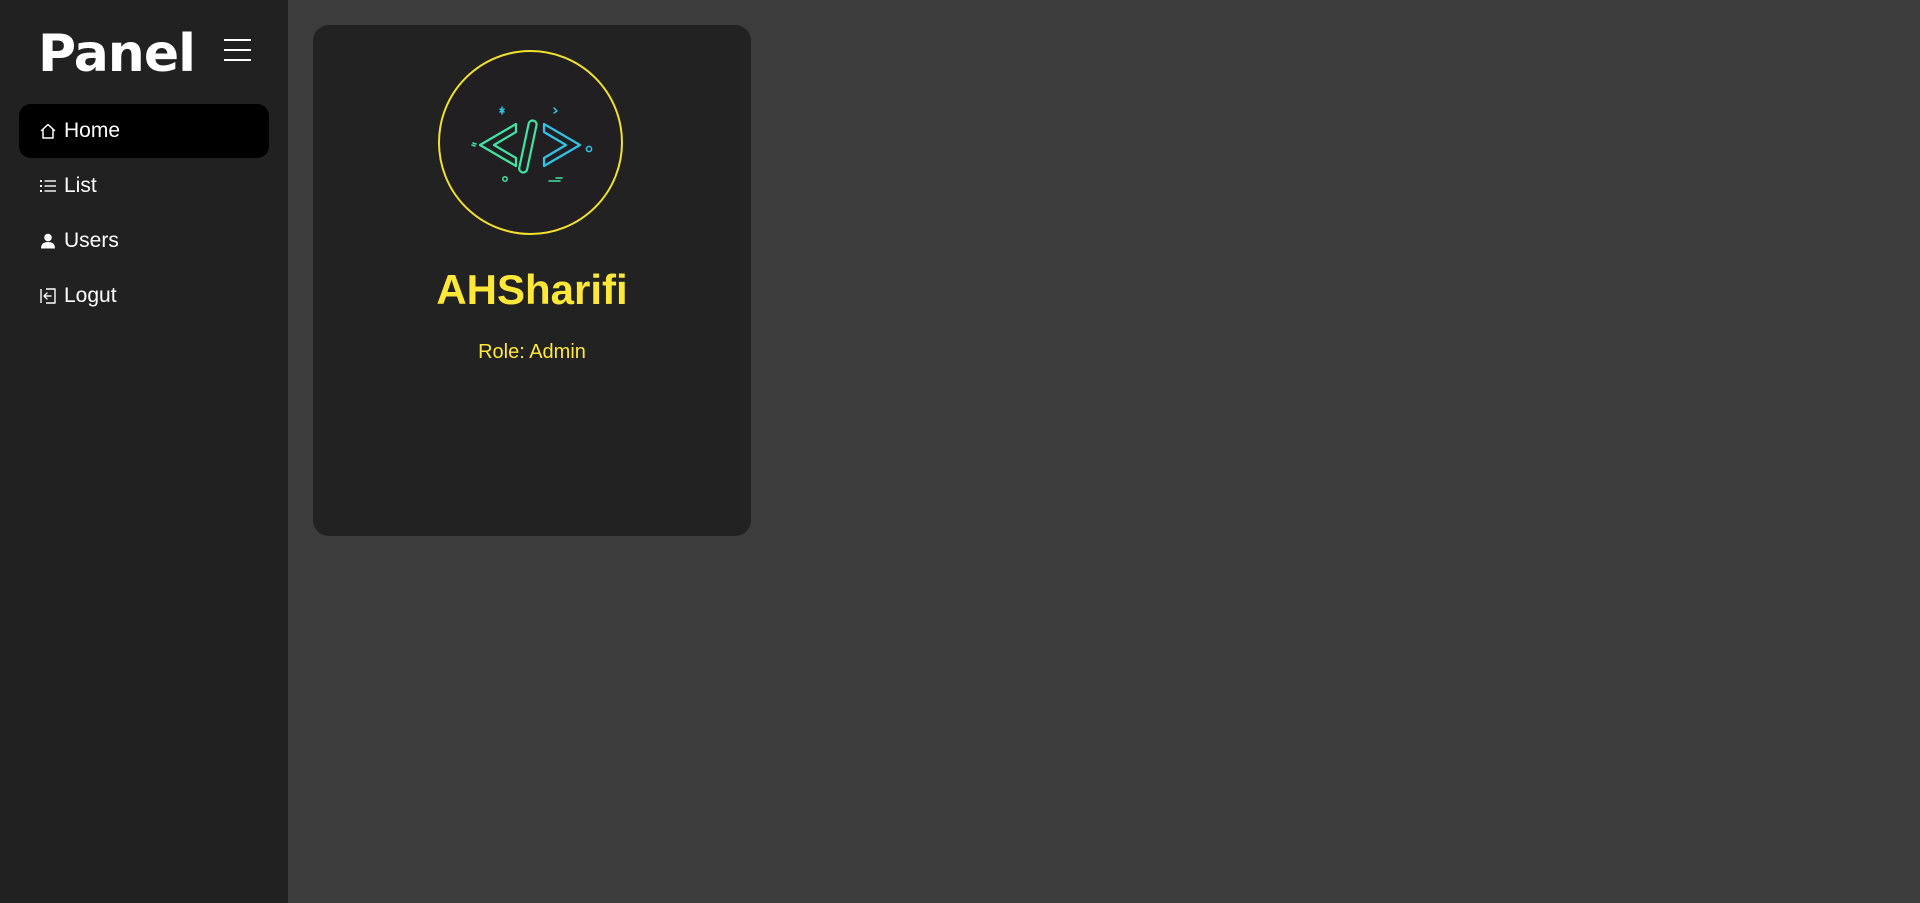  I want to click on sidebar-nav: Home List Users Logut, so click(144, 214).